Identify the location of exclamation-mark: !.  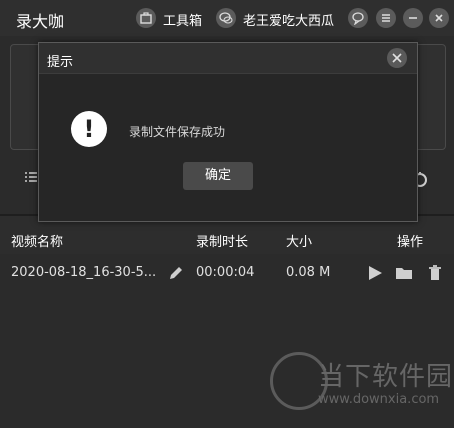
(89, 129).